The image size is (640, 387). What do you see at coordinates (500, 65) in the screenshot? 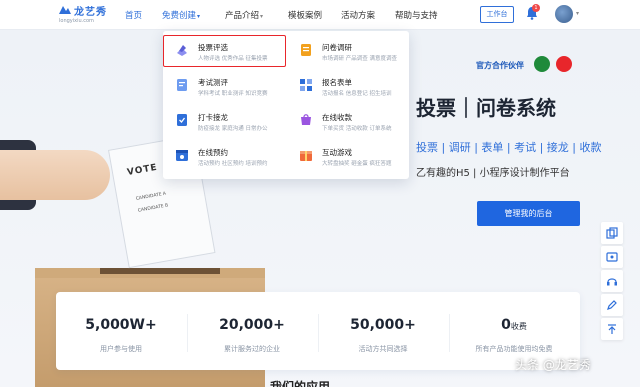
I see `partner-label: 官方合作伙伴` at bounding box center [500, 65].